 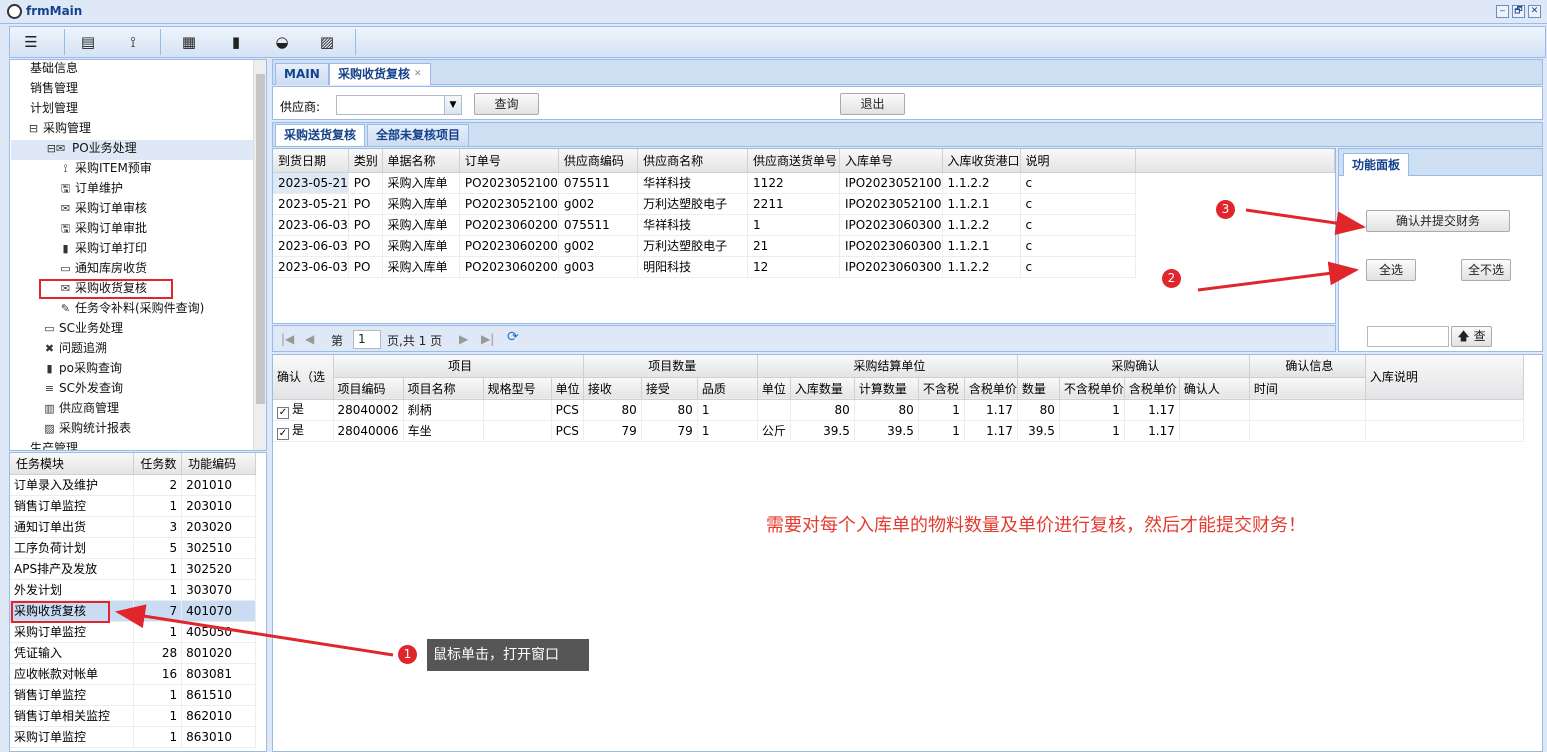 I want to click on item-column-header: 计算数量, so click(x=886, y=388).